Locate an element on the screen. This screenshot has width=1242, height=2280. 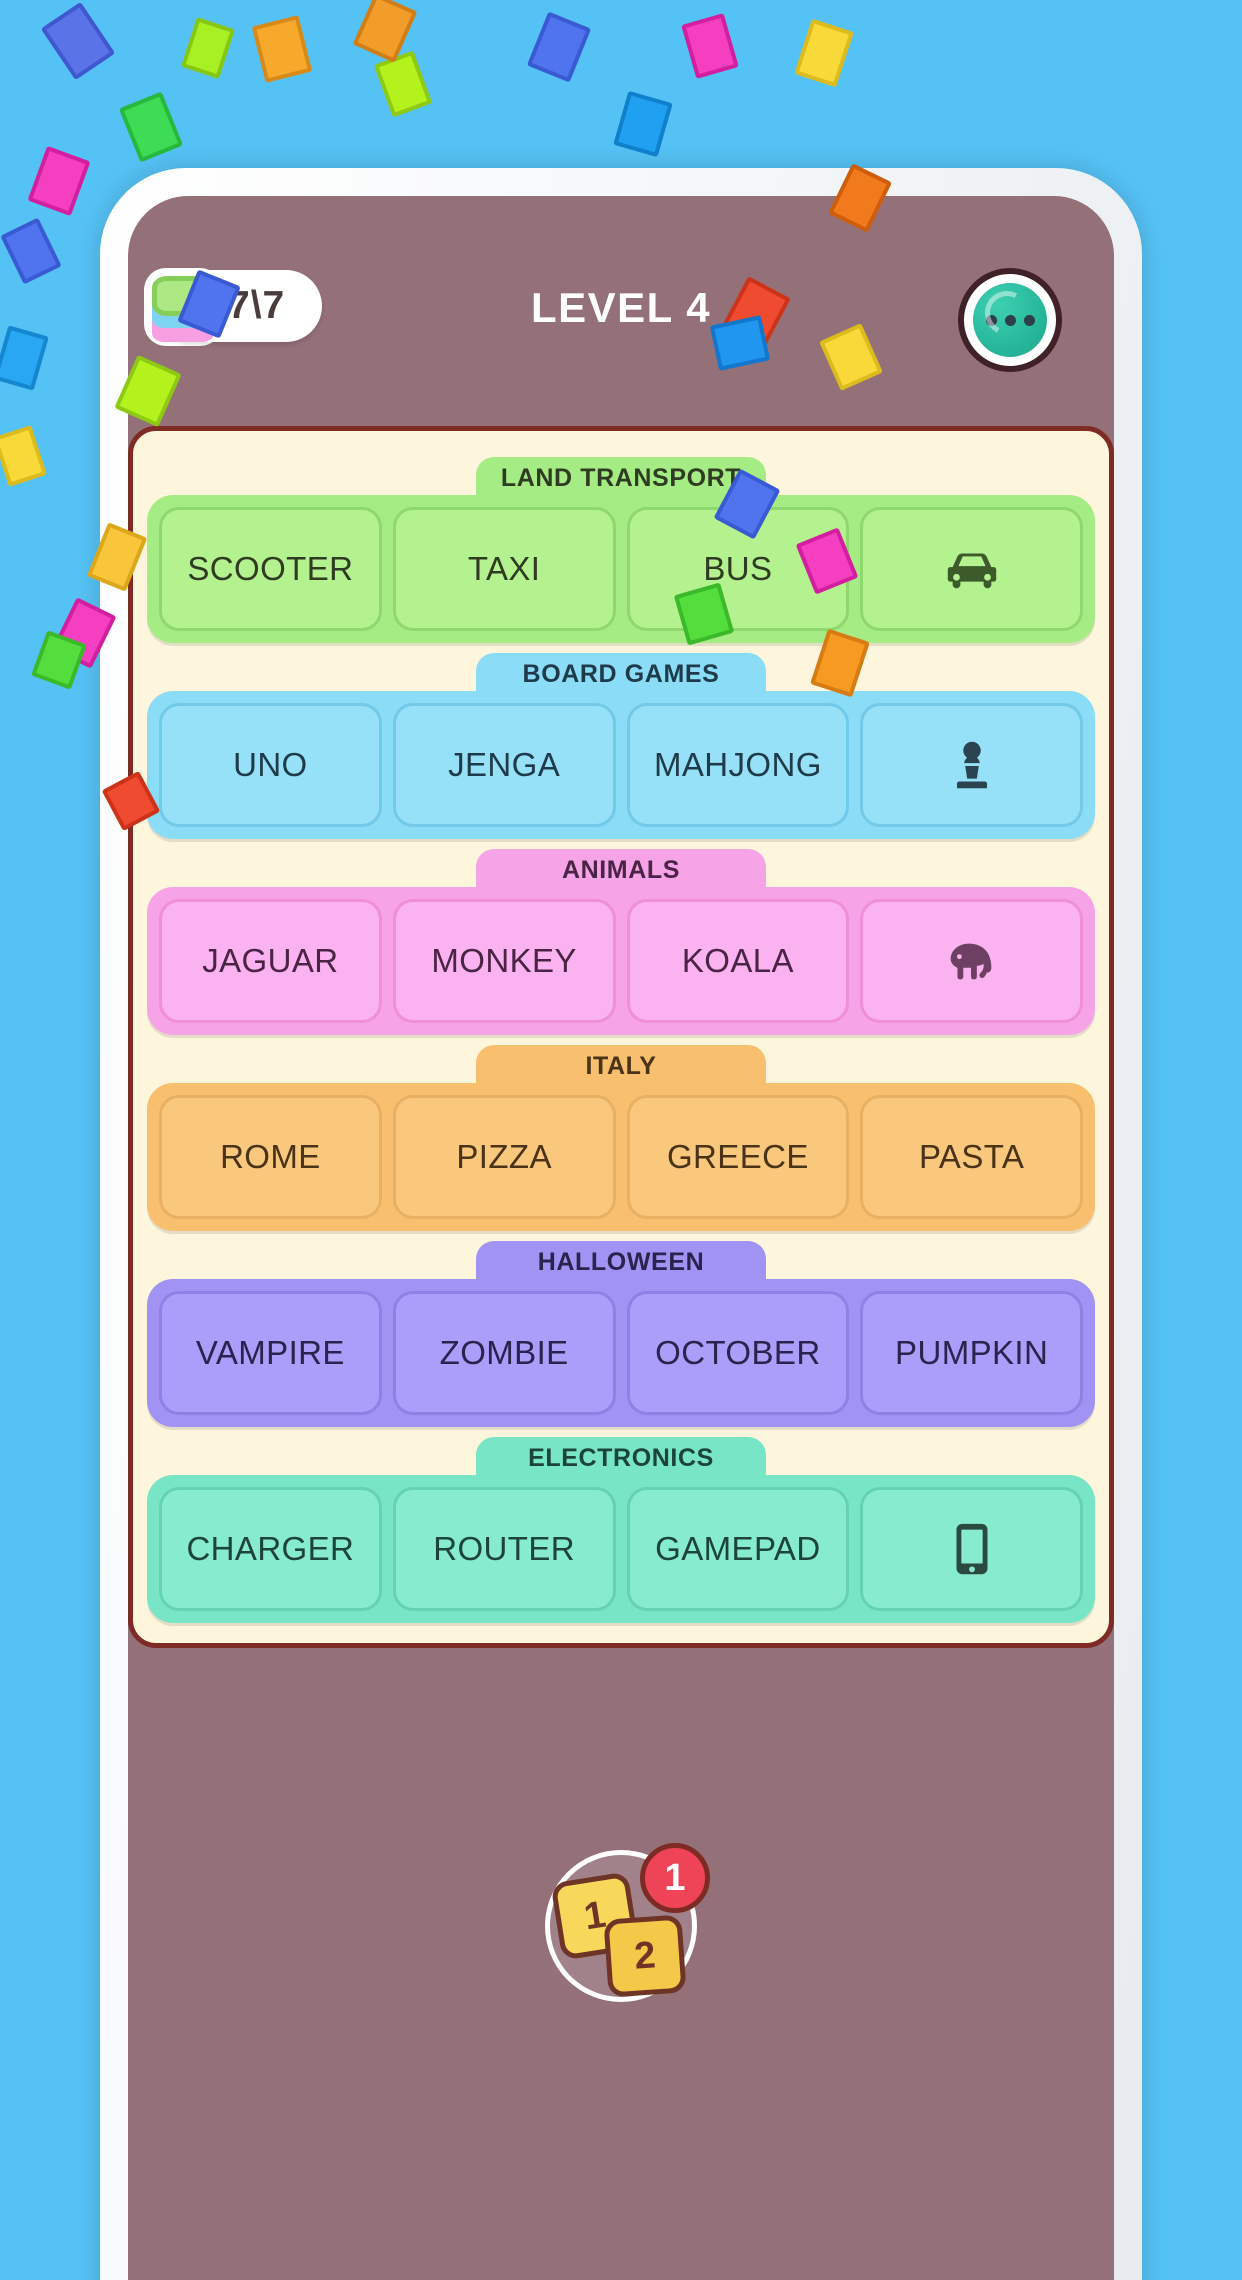
word-tile: JENGA is located at coordinates (504, 765).